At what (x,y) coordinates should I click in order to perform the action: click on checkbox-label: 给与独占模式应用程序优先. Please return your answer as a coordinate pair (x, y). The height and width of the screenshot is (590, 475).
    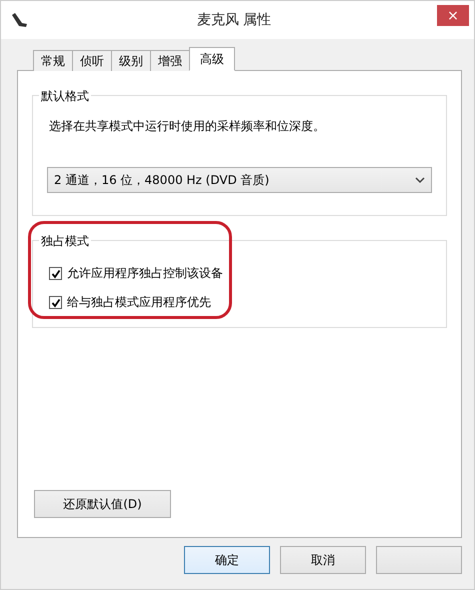
    Looking at the image, I should click on (139, 302).